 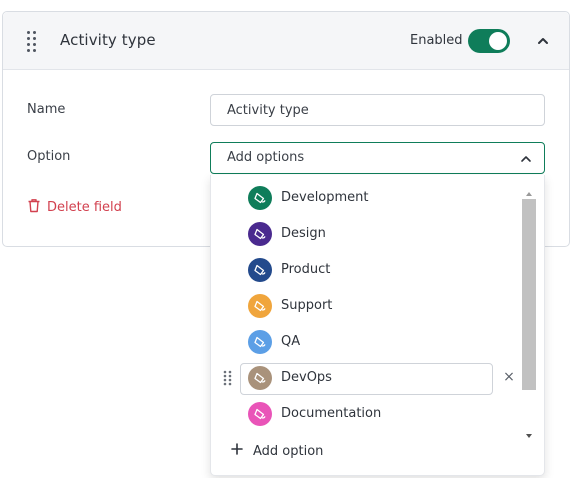 I want to click on option-item: Support, so click(x=363, y=306).